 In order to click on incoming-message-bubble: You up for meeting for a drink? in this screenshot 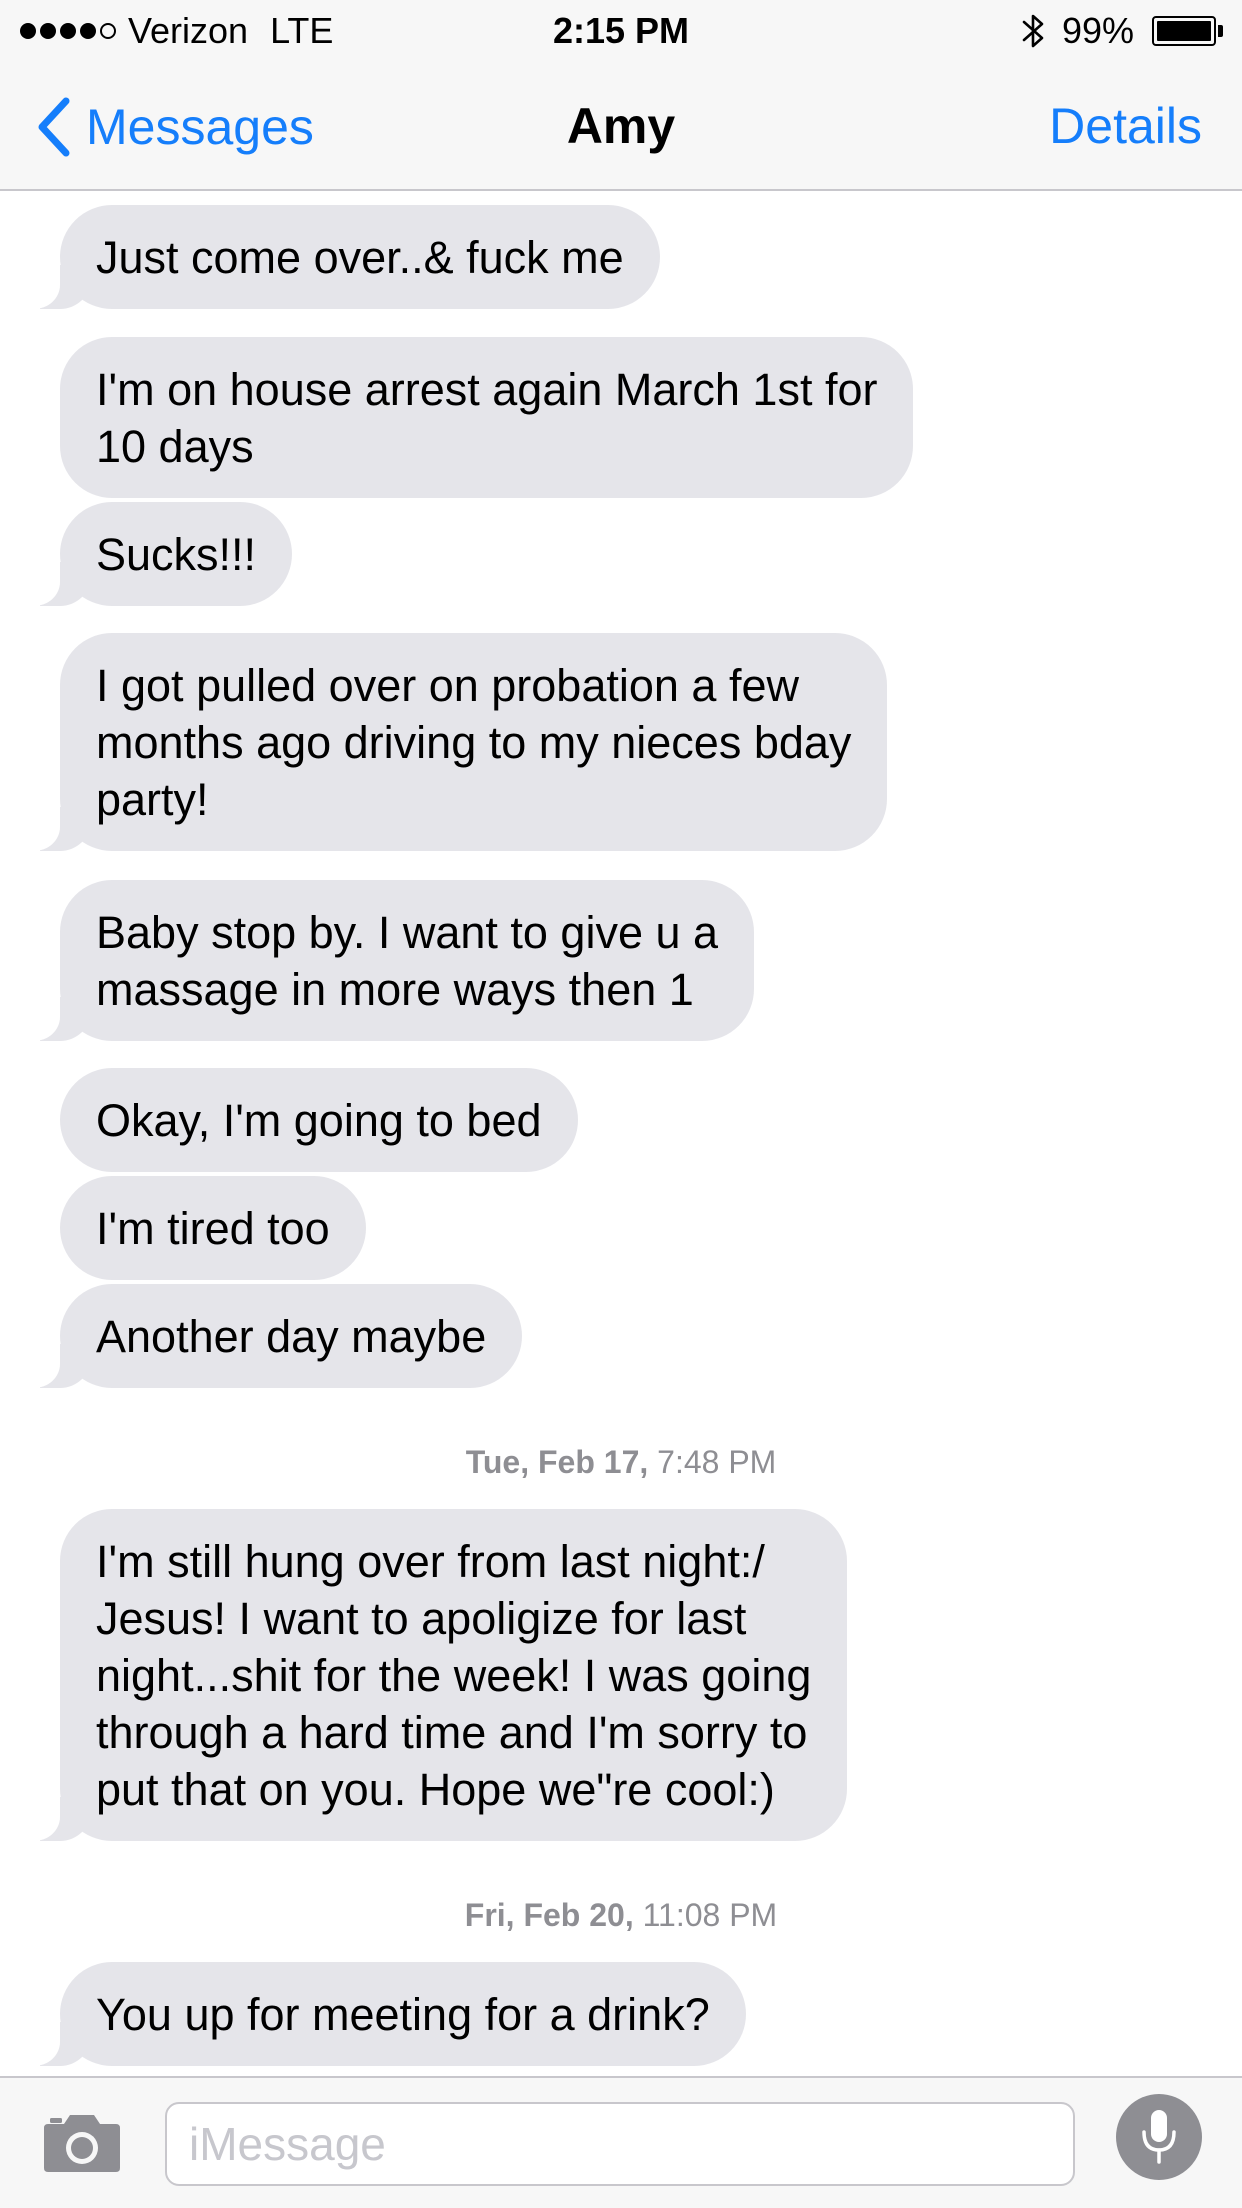, I will do `click(385, 2014)`.